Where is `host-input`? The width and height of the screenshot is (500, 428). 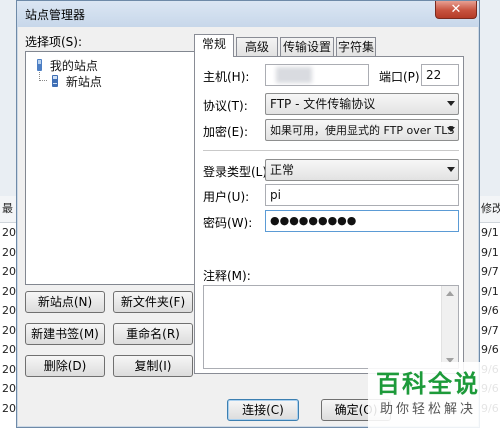
host-input is located at coordinates (317, 75).